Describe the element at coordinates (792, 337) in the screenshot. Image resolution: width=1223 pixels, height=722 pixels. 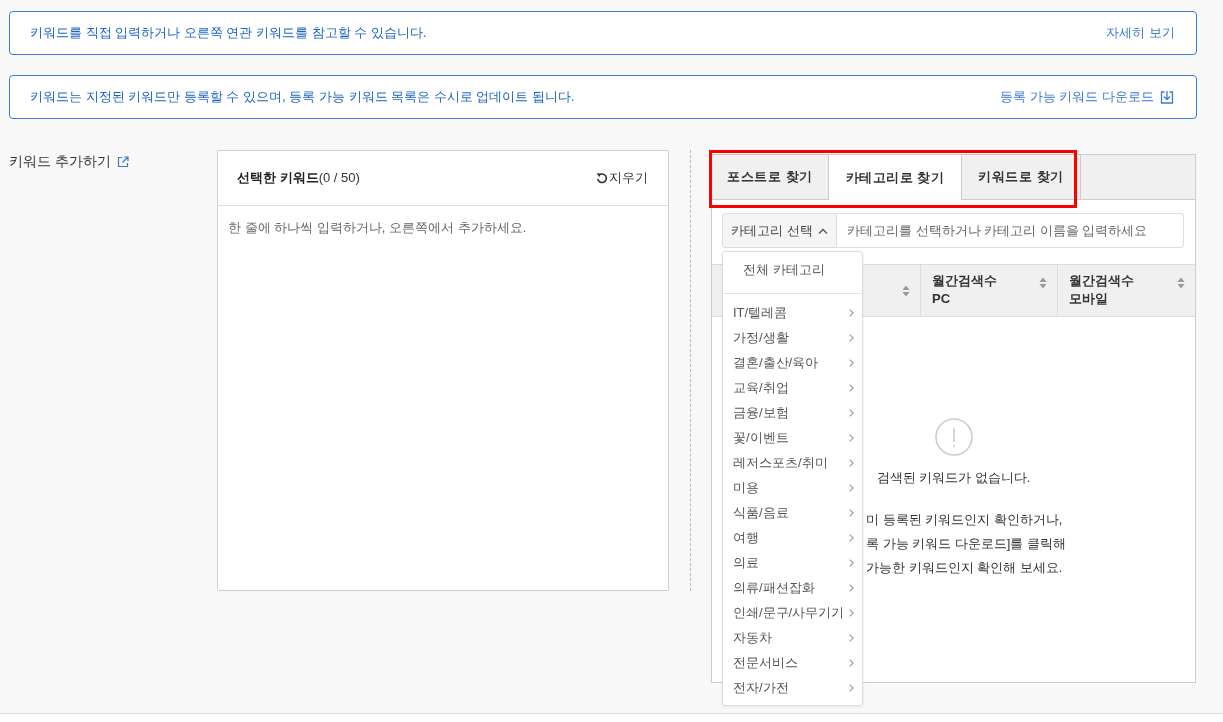
I see `menu-item: 가정/생활` at that location.